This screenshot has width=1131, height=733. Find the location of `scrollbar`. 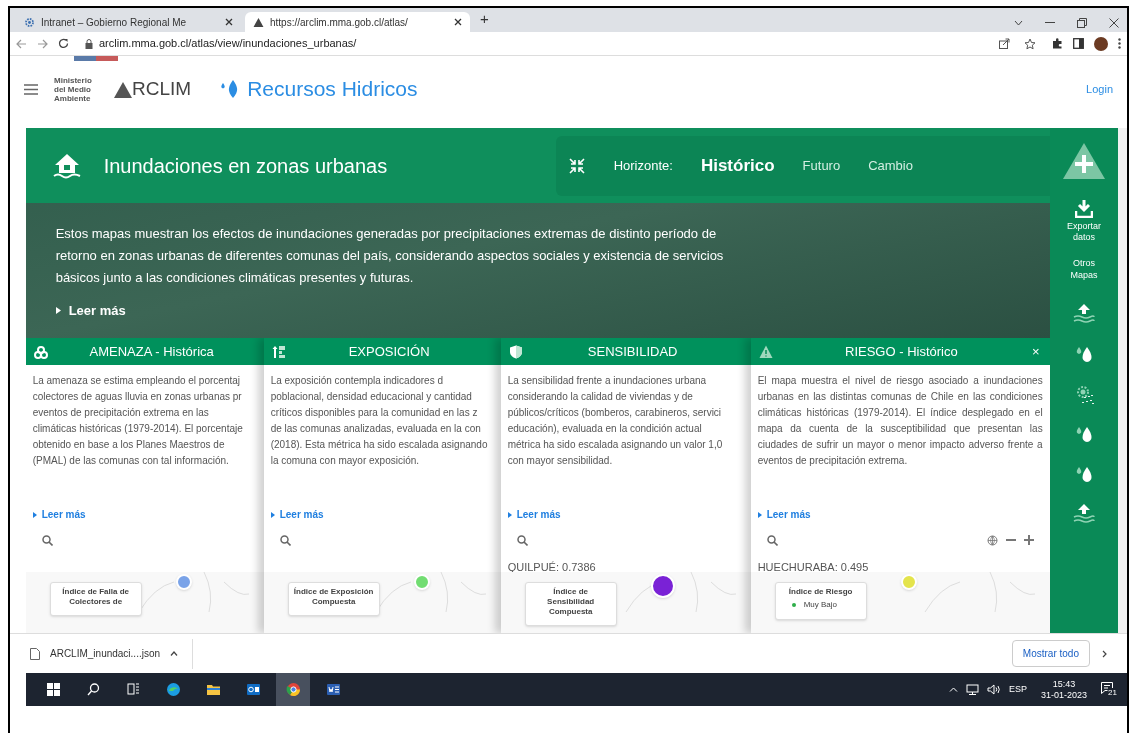

scrollbar is located at coordinates (1122, 380).